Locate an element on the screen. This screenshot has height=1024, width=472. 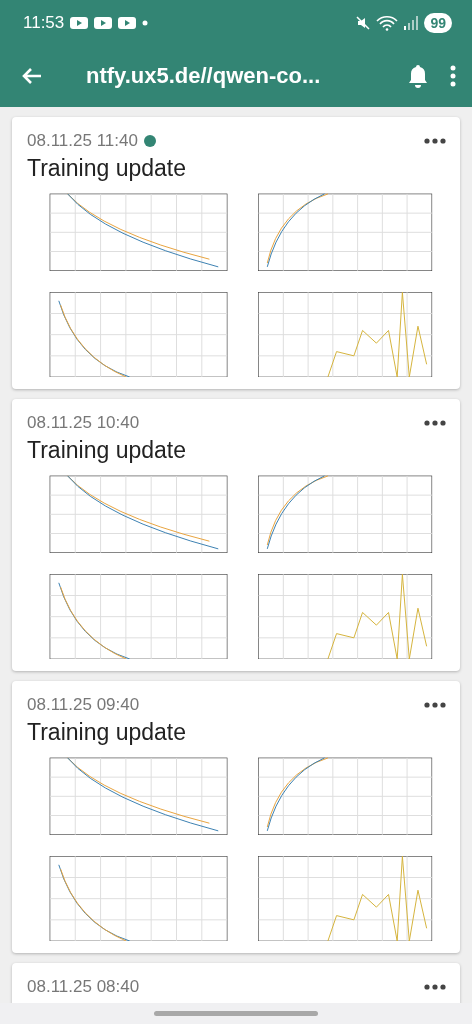
notification-time: 08.11.25 09:40 is located at coordinates (83, 705).